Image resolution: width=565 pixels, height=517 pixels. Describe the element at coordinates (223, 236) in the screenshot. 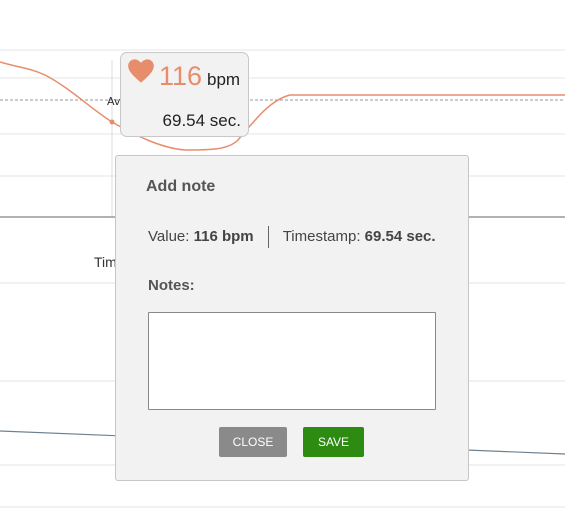

I see `value-text: 116 bpm` at that location.